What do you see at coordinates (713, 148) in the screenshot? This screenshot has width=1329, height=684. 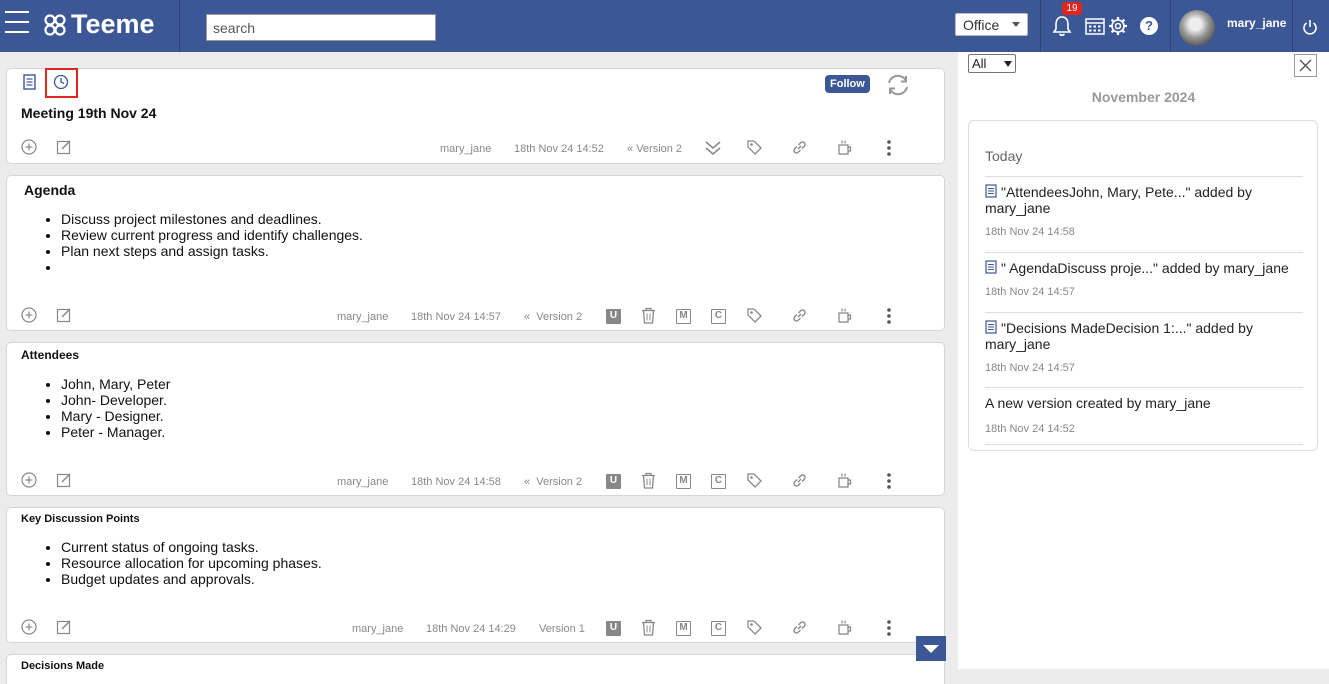 I see `double-chevron-down-icon` at bounding box center [713, 148].